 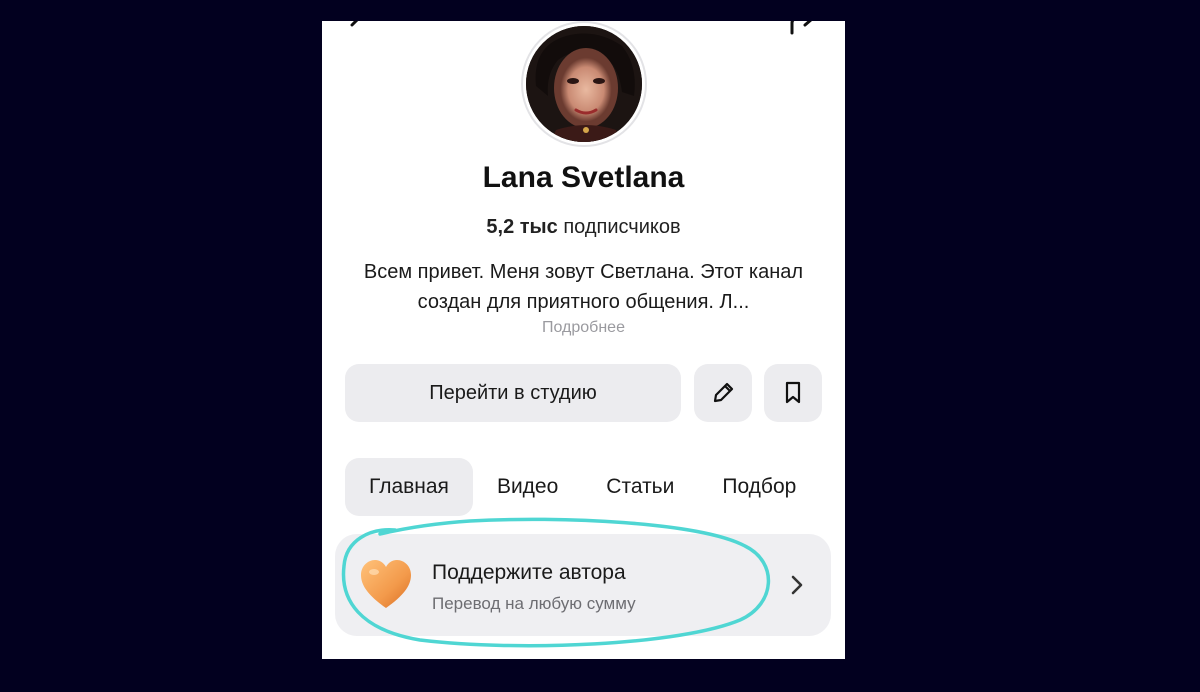 I want to click on support-subtitle: Перевод на любую сумму, so click(x=534, y=603).